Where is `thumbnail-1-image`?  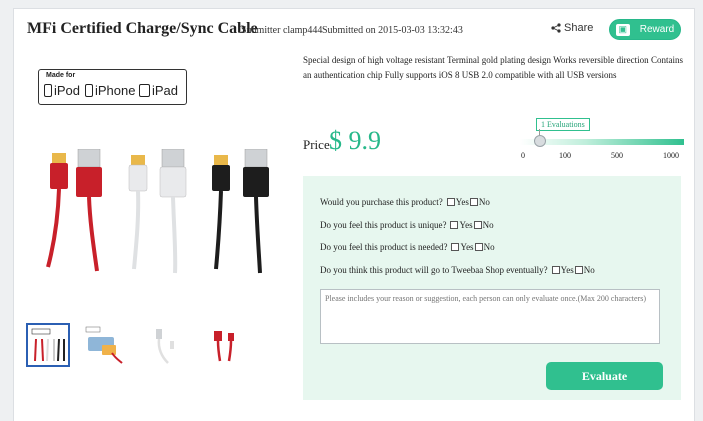
thumbnail-1-image is located at coordinates (48, 345).